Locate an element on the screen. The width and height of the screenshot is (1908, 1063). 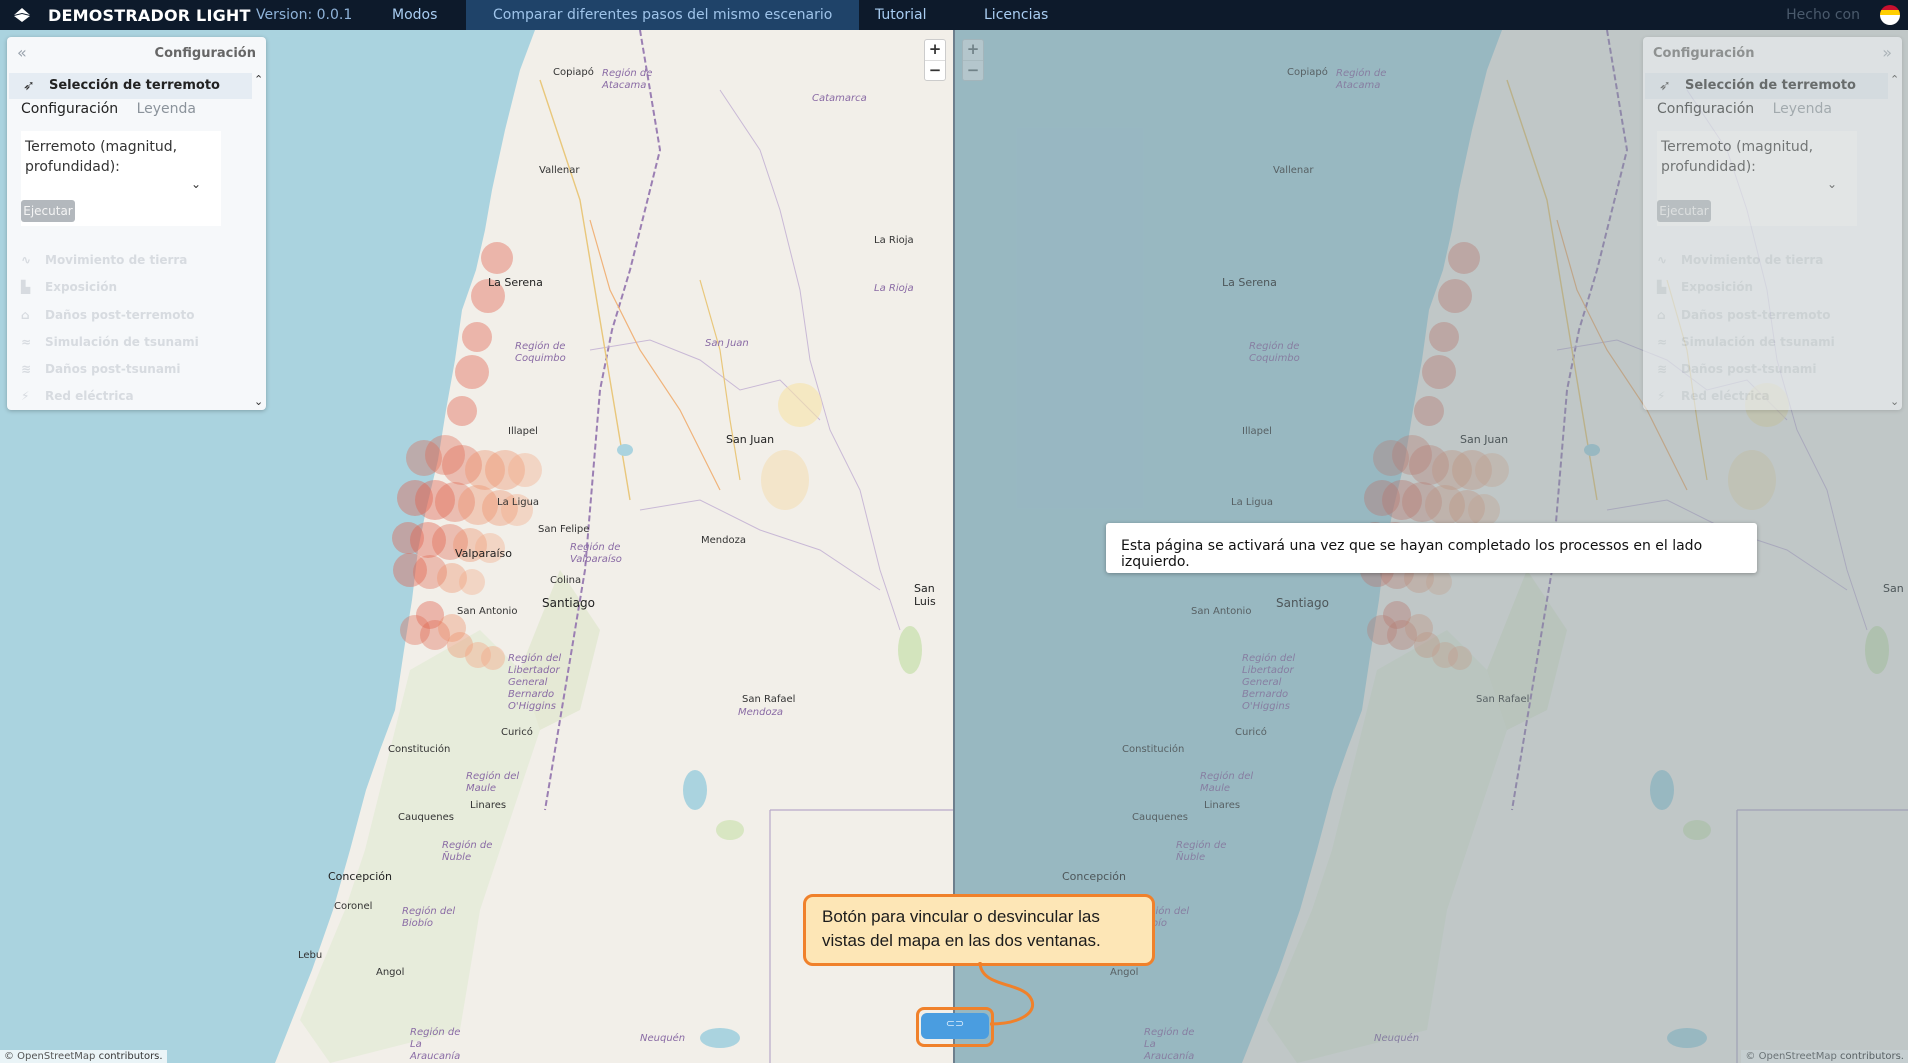
label-region-valparaiso: Región de Valparaíso is located at coordinates (596, 553).